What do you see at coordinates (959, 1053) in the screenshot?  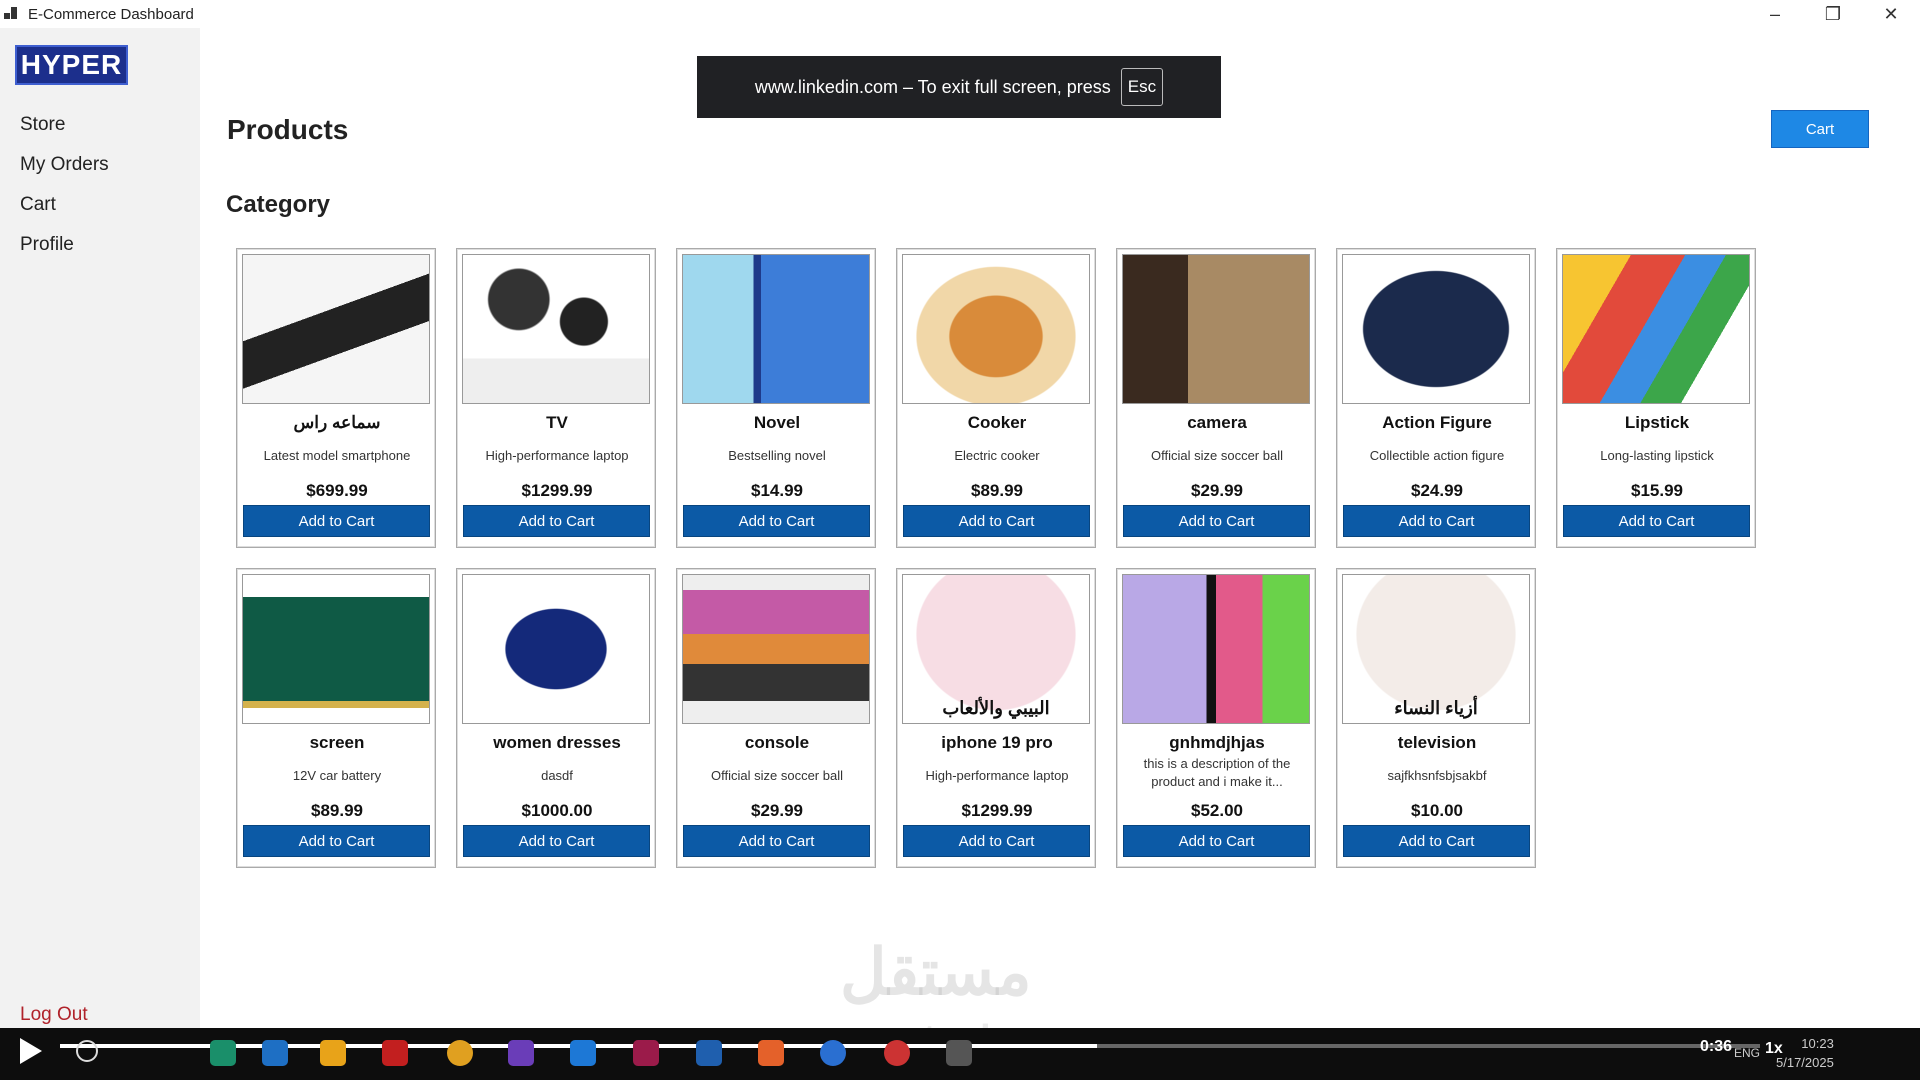 I see `task-view-icon` at bounding box center [959, 1053].